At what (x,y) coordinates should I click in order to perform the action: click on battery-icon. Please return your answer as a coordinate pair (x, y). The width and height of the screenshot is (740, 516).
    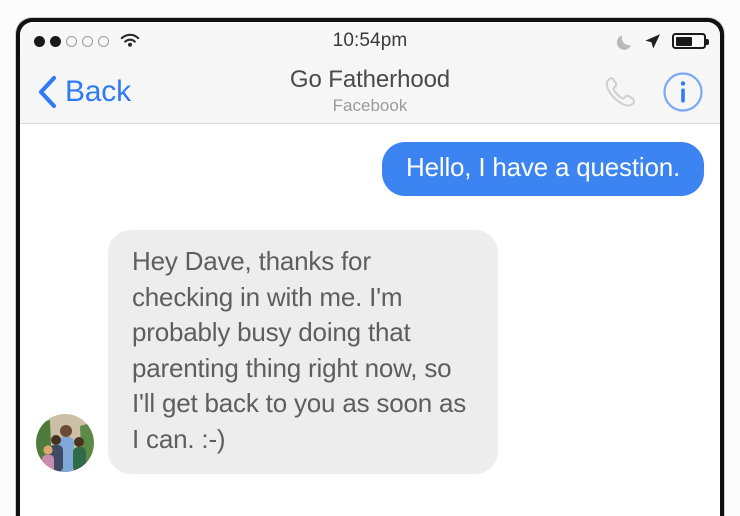
    Looking at the image, I should click on (690, 41).